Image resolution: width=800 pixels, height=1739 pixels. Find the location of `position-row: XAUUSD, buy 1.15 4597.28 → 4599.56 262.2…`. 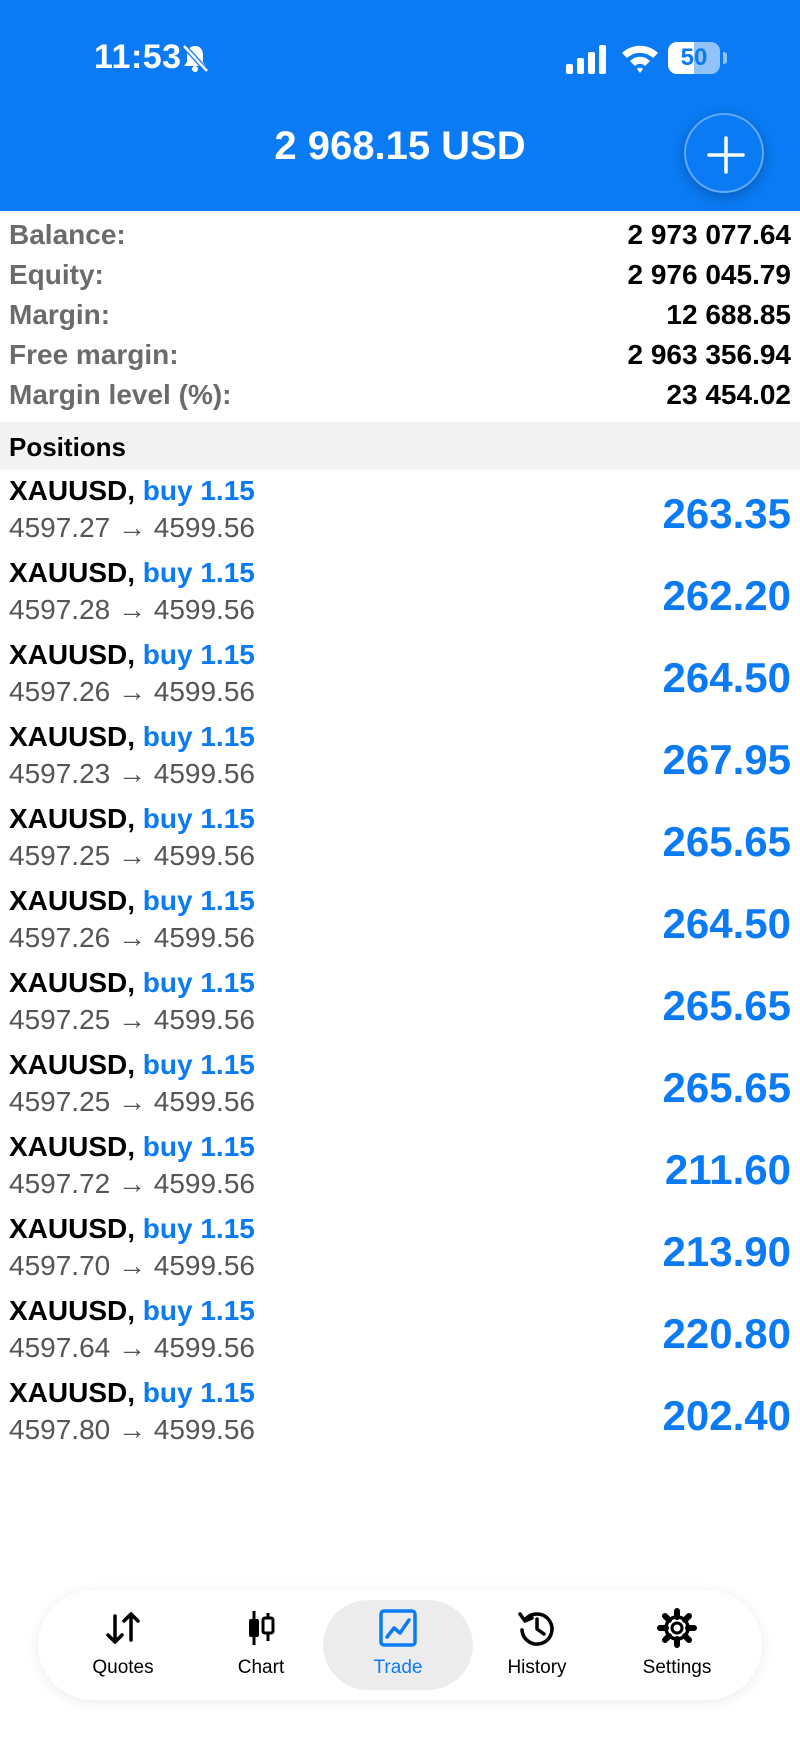

position-row: XAUUSD, buy 1.15 4597.28 → 4599.56 262.2… is located at coordinates (400, 595).